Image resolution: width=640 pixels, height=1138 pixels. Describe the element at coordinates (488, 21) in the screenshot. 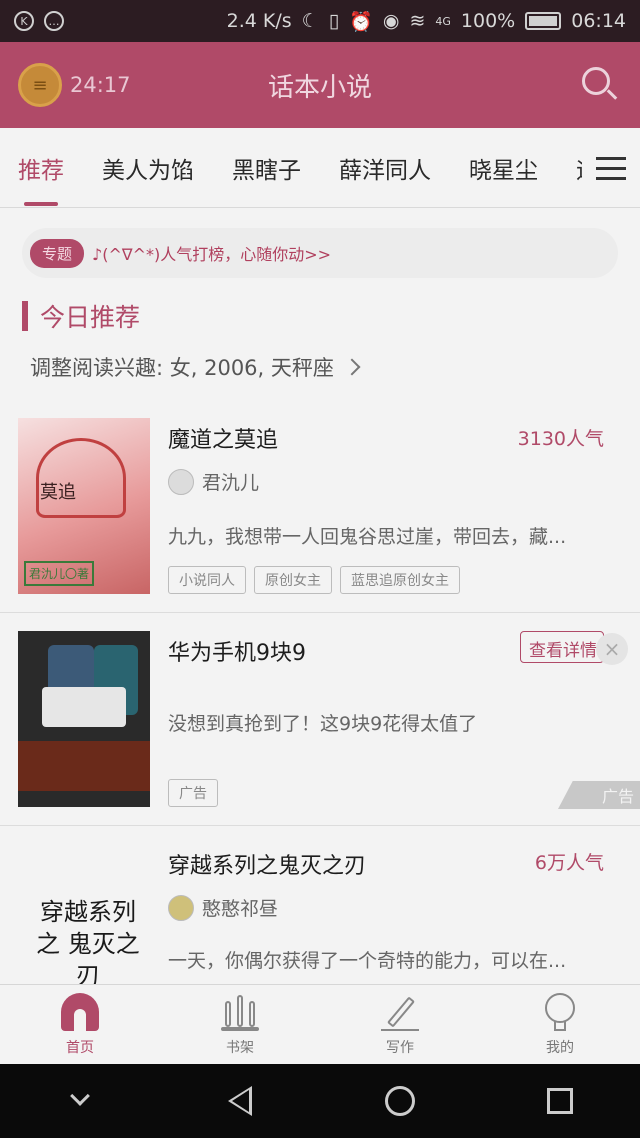

I see `battery-percent: 100%` at that location.